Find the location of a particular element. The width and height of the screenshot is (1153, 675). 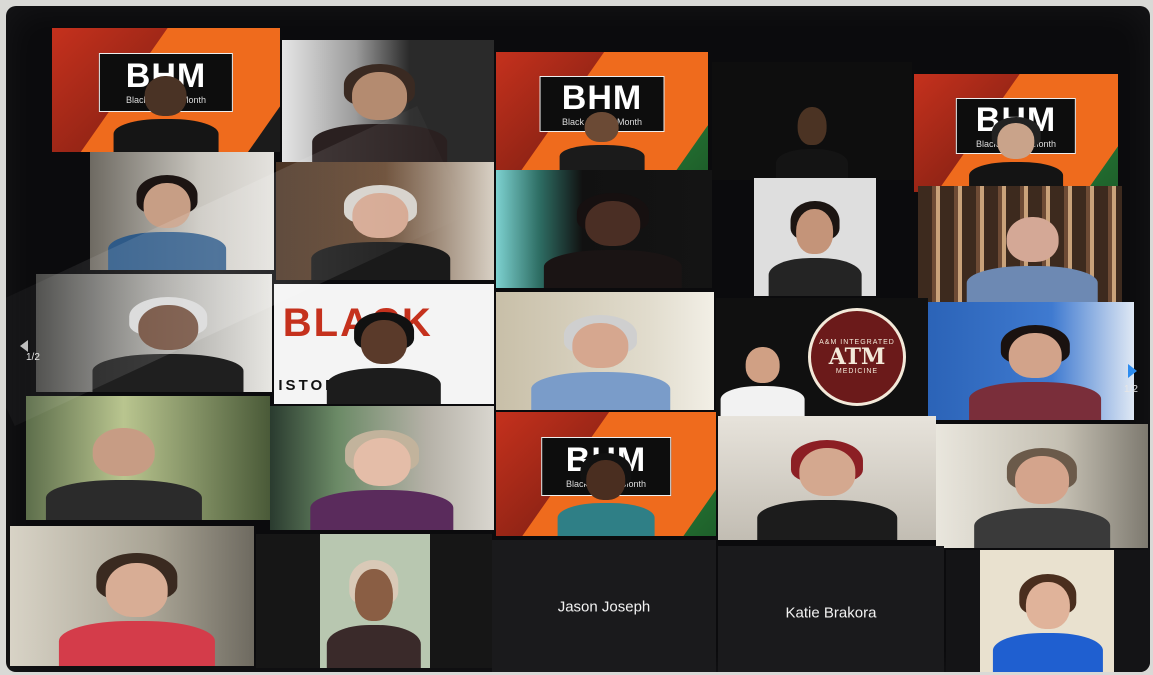

video-tile-black-history: BLACK ISTORY MONTH is located at coordinates (384, 344).